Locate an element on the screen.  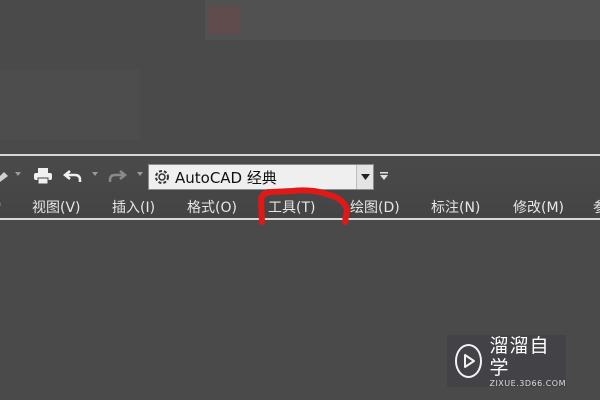
menu-item-modify: 修改(M) is located at coordinates (538, 207).